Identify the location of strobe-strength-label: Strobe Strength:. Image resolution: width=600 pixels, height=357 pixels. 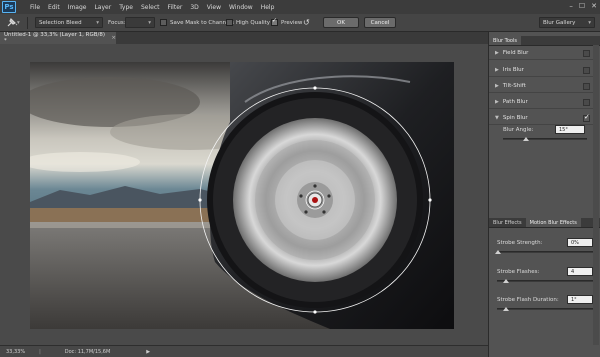
(520, 243).